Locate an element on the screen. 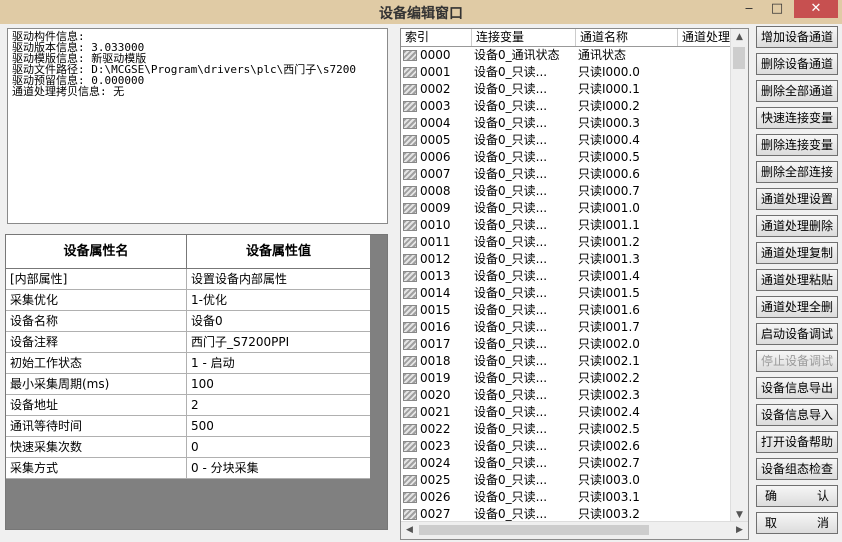 The image size is (842, 542). column-header: 通道处理 is located at coordinates (705, 37).